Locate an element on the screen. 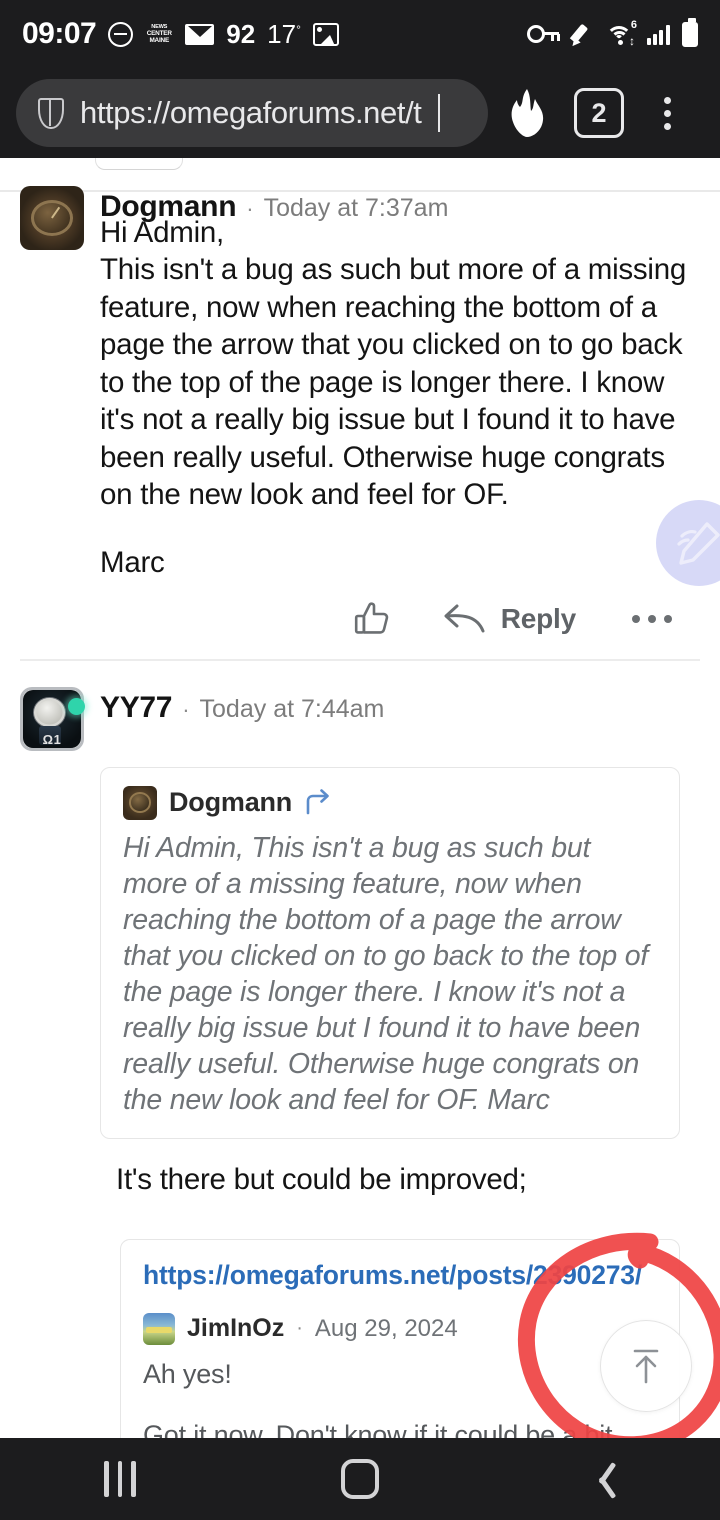 The image size is (720, 1520). post-signature: Marc is located at coordinates (132, 562).